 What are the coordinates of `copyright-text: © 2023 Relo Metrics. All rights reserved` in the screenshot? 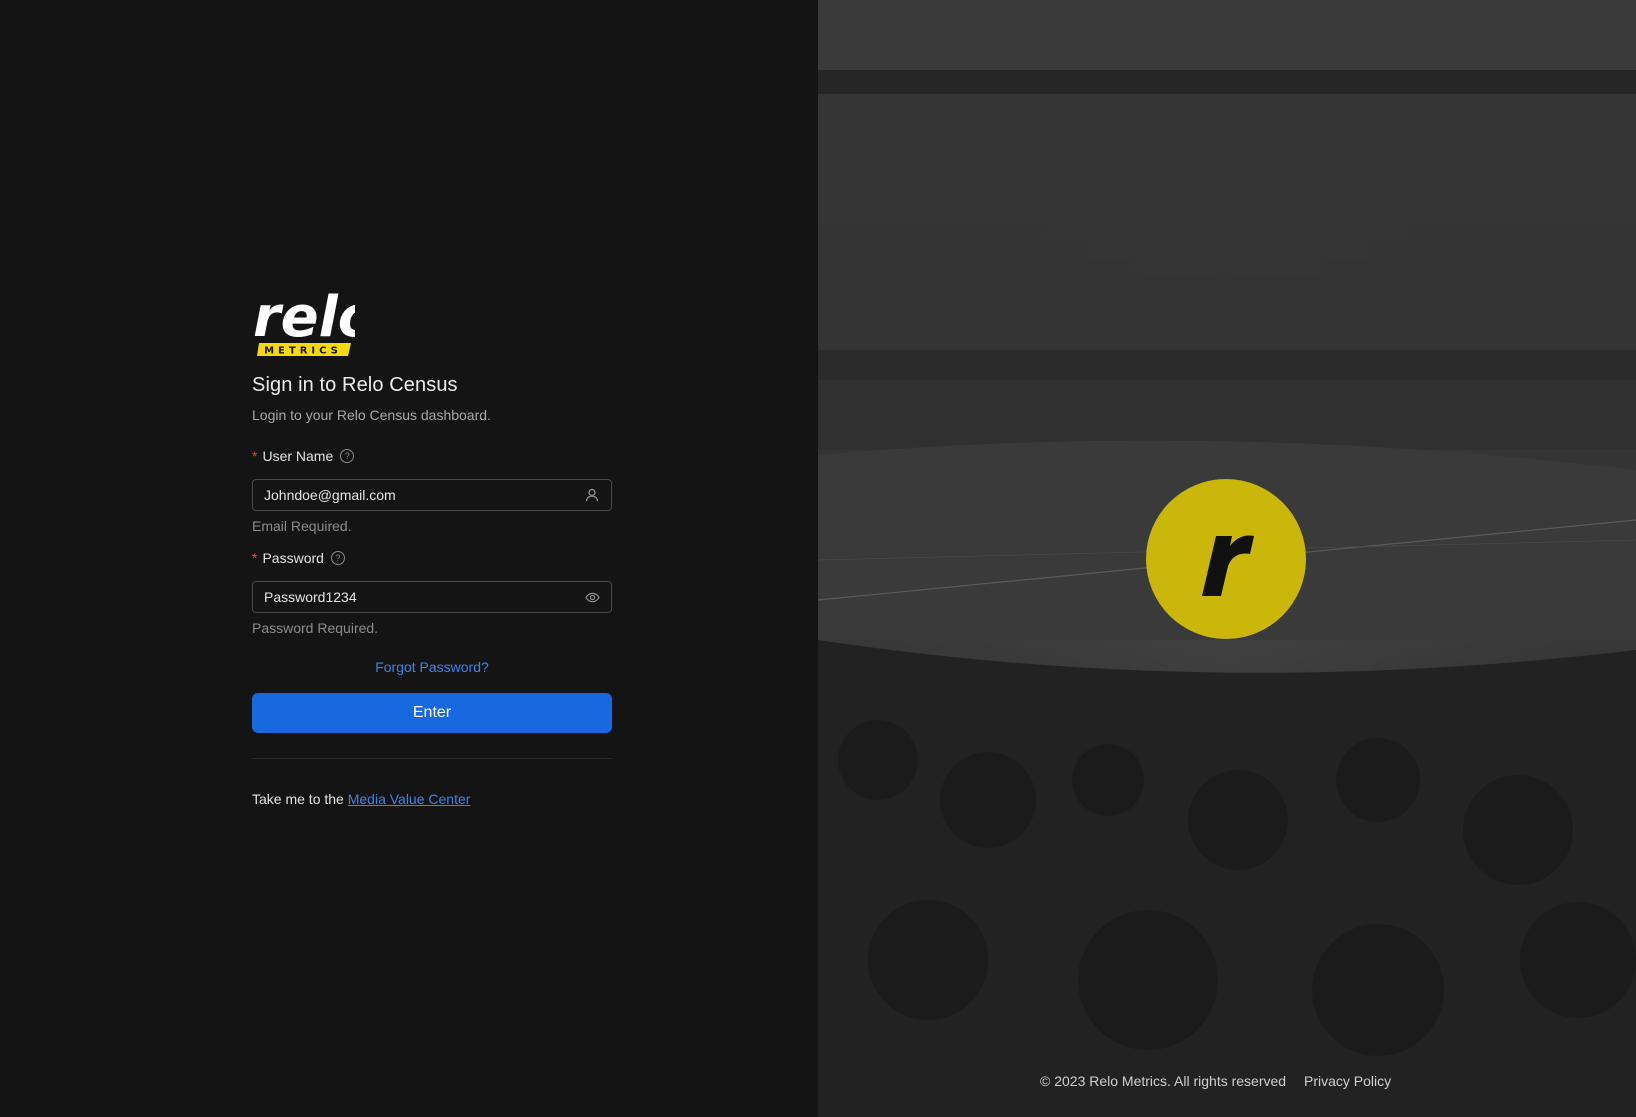 It's located at (1163, 1081).